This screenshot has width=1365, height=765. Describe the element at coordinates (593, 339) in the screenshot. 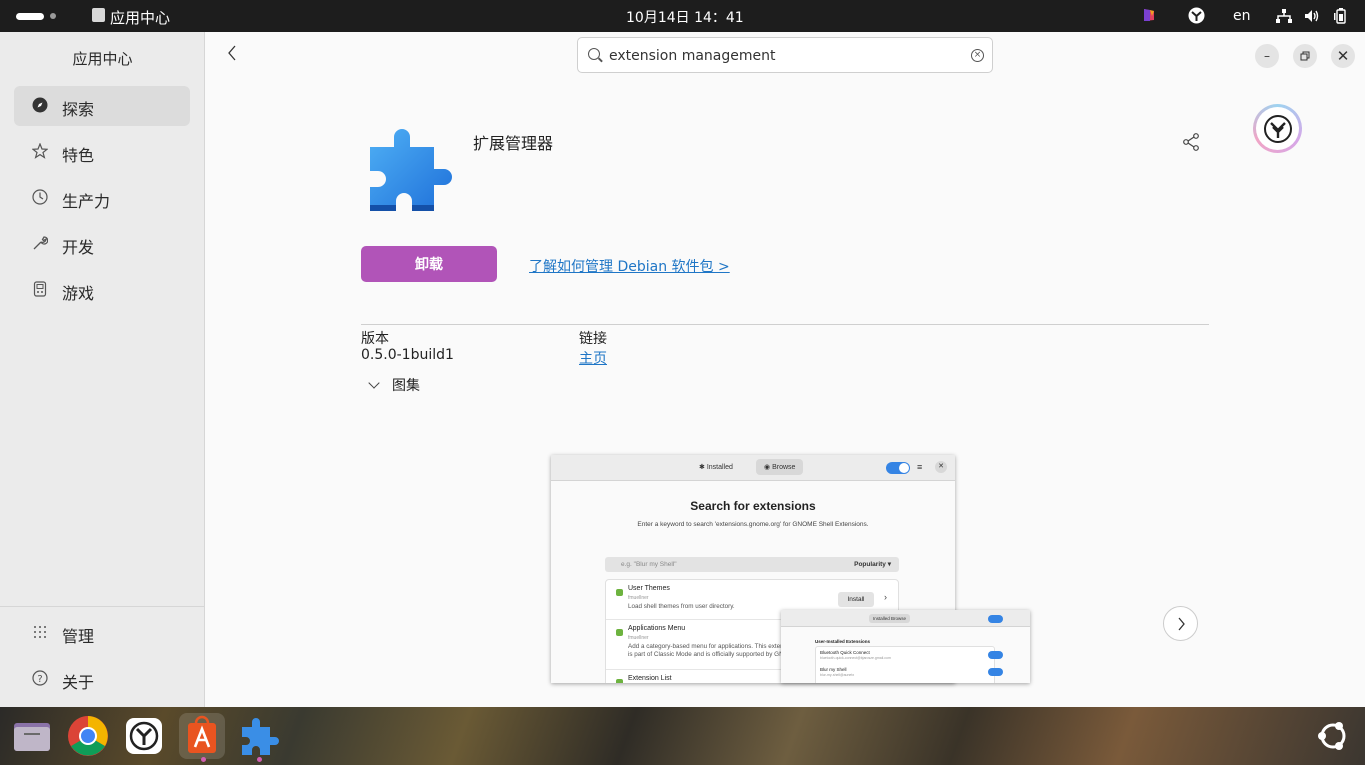

I see `links-label: 链接` at that location.